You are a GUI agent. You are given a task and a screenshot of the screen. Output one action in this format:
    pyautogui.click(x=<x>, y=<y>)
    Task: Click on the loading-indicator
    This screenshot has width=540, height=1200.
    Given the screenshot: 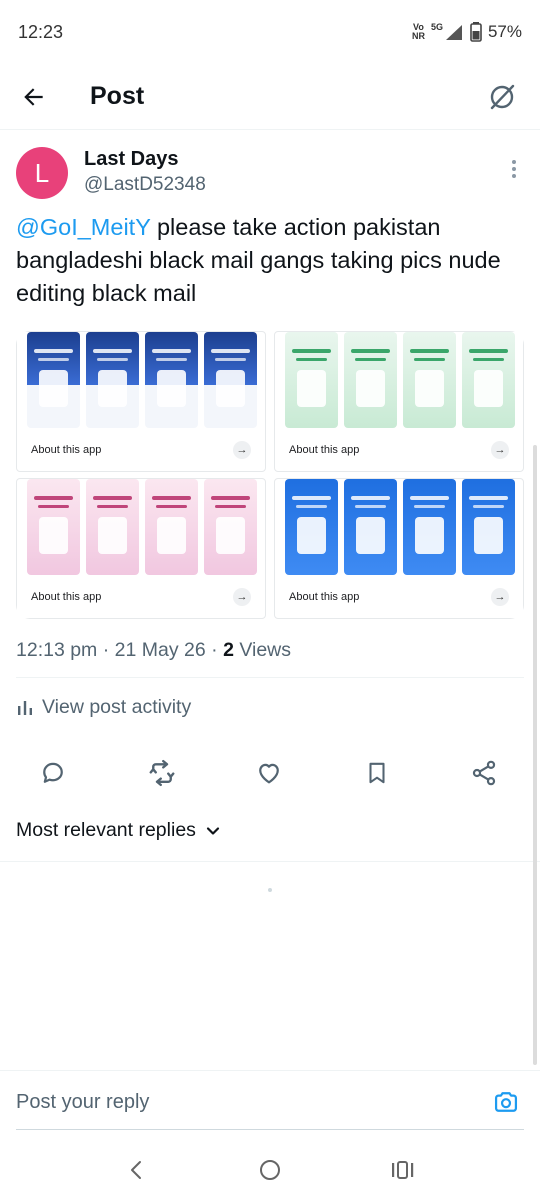 What is the action you would take?
    pyautogui.click(x=270, y=890)
    